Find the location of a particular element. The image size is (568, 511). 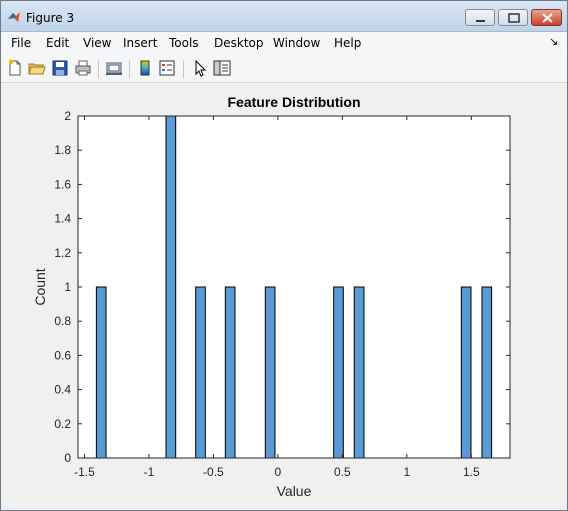

y-tick-label: 1.8 is located at coordinates (62, 150).